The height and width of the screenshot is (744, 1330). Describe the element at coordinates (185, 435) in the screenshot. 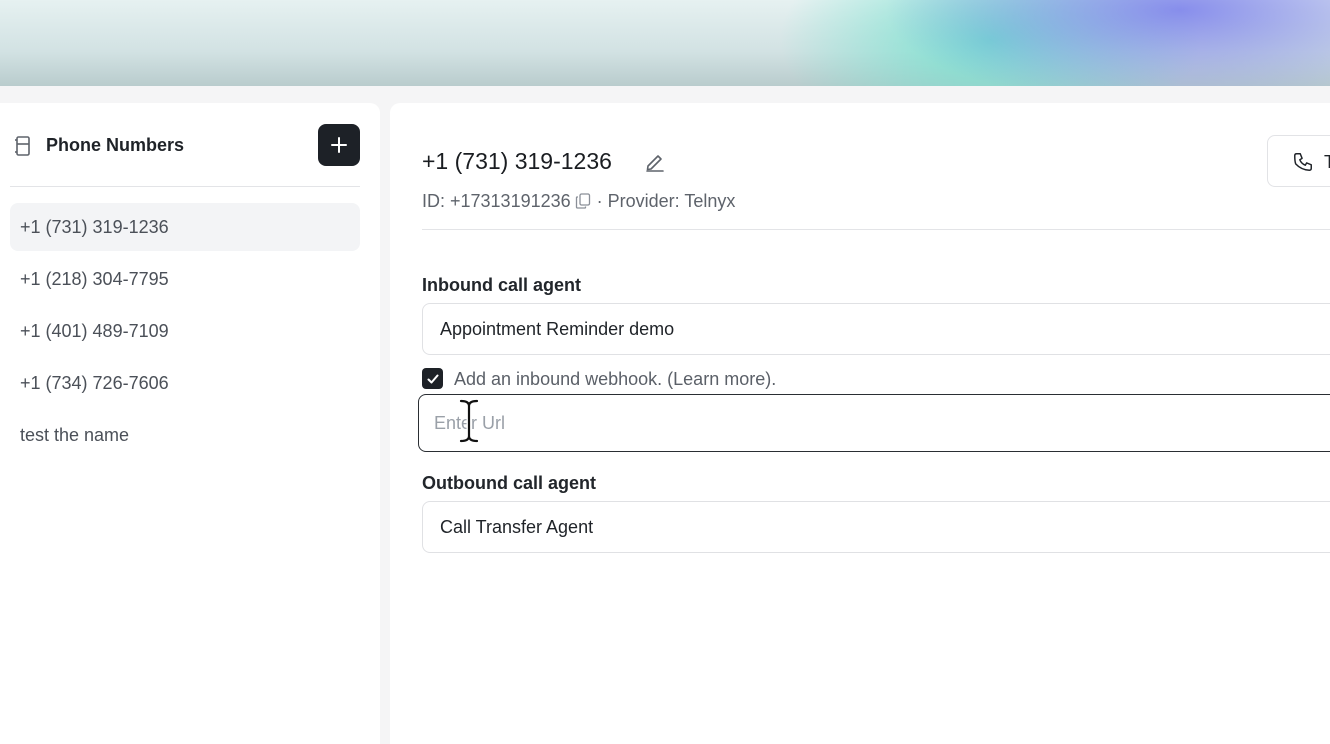

I see `phone-number-item: test the name` at that location.